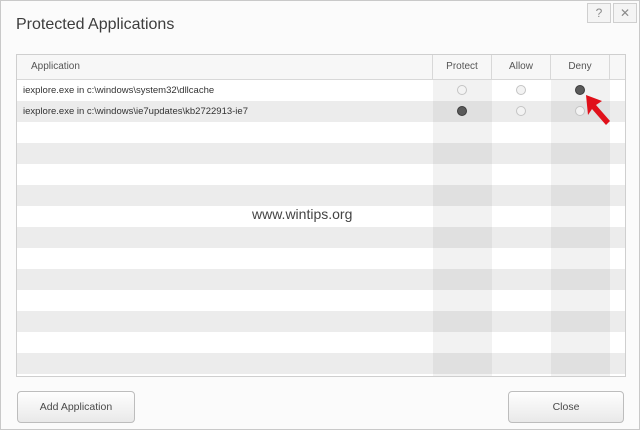 The height and width of the screenshot is (430, 640). I want to click on add-application-button: Add Application, so click(76, 407).